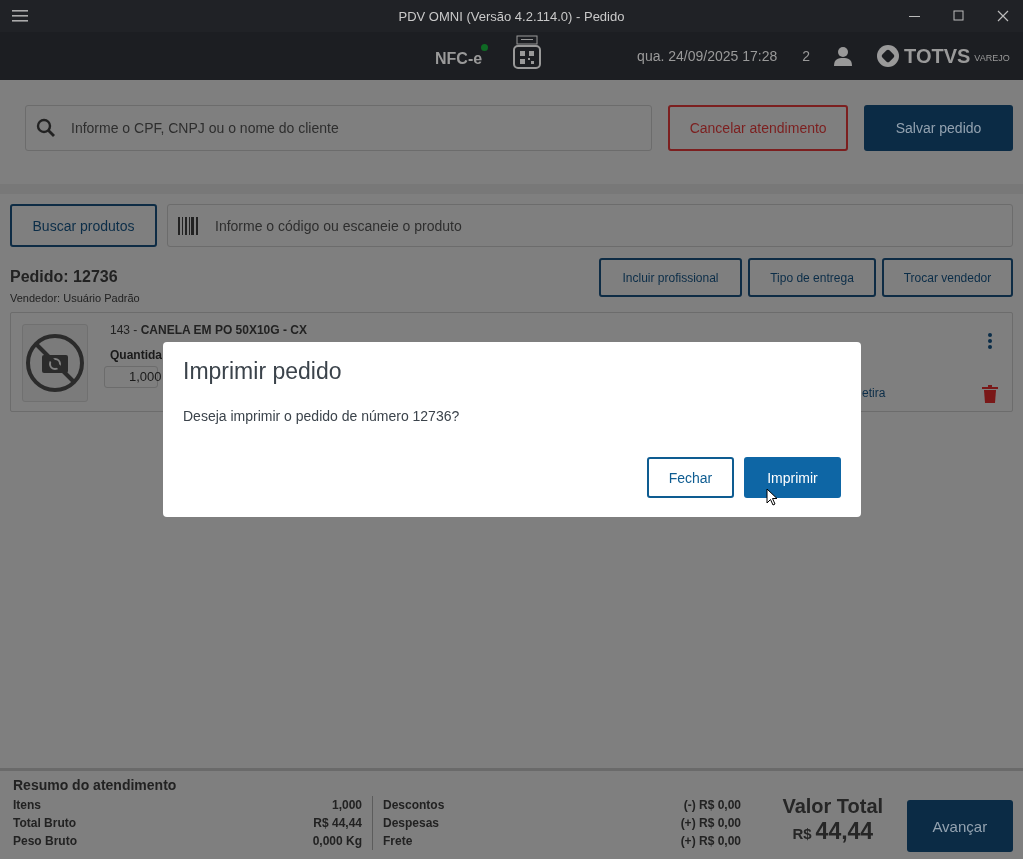  I want to click on summary-label: Itens, so click(27, 805).